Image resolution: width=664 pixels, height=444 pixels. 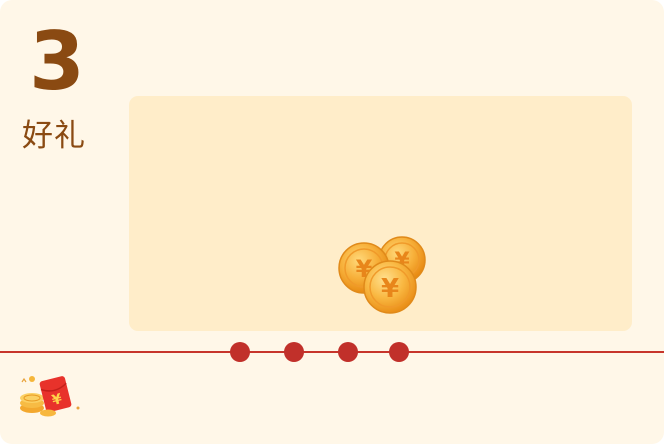 I want to click on yuan-coins-icon: ¥ ¥ ¥, so click(x=382, y=275).